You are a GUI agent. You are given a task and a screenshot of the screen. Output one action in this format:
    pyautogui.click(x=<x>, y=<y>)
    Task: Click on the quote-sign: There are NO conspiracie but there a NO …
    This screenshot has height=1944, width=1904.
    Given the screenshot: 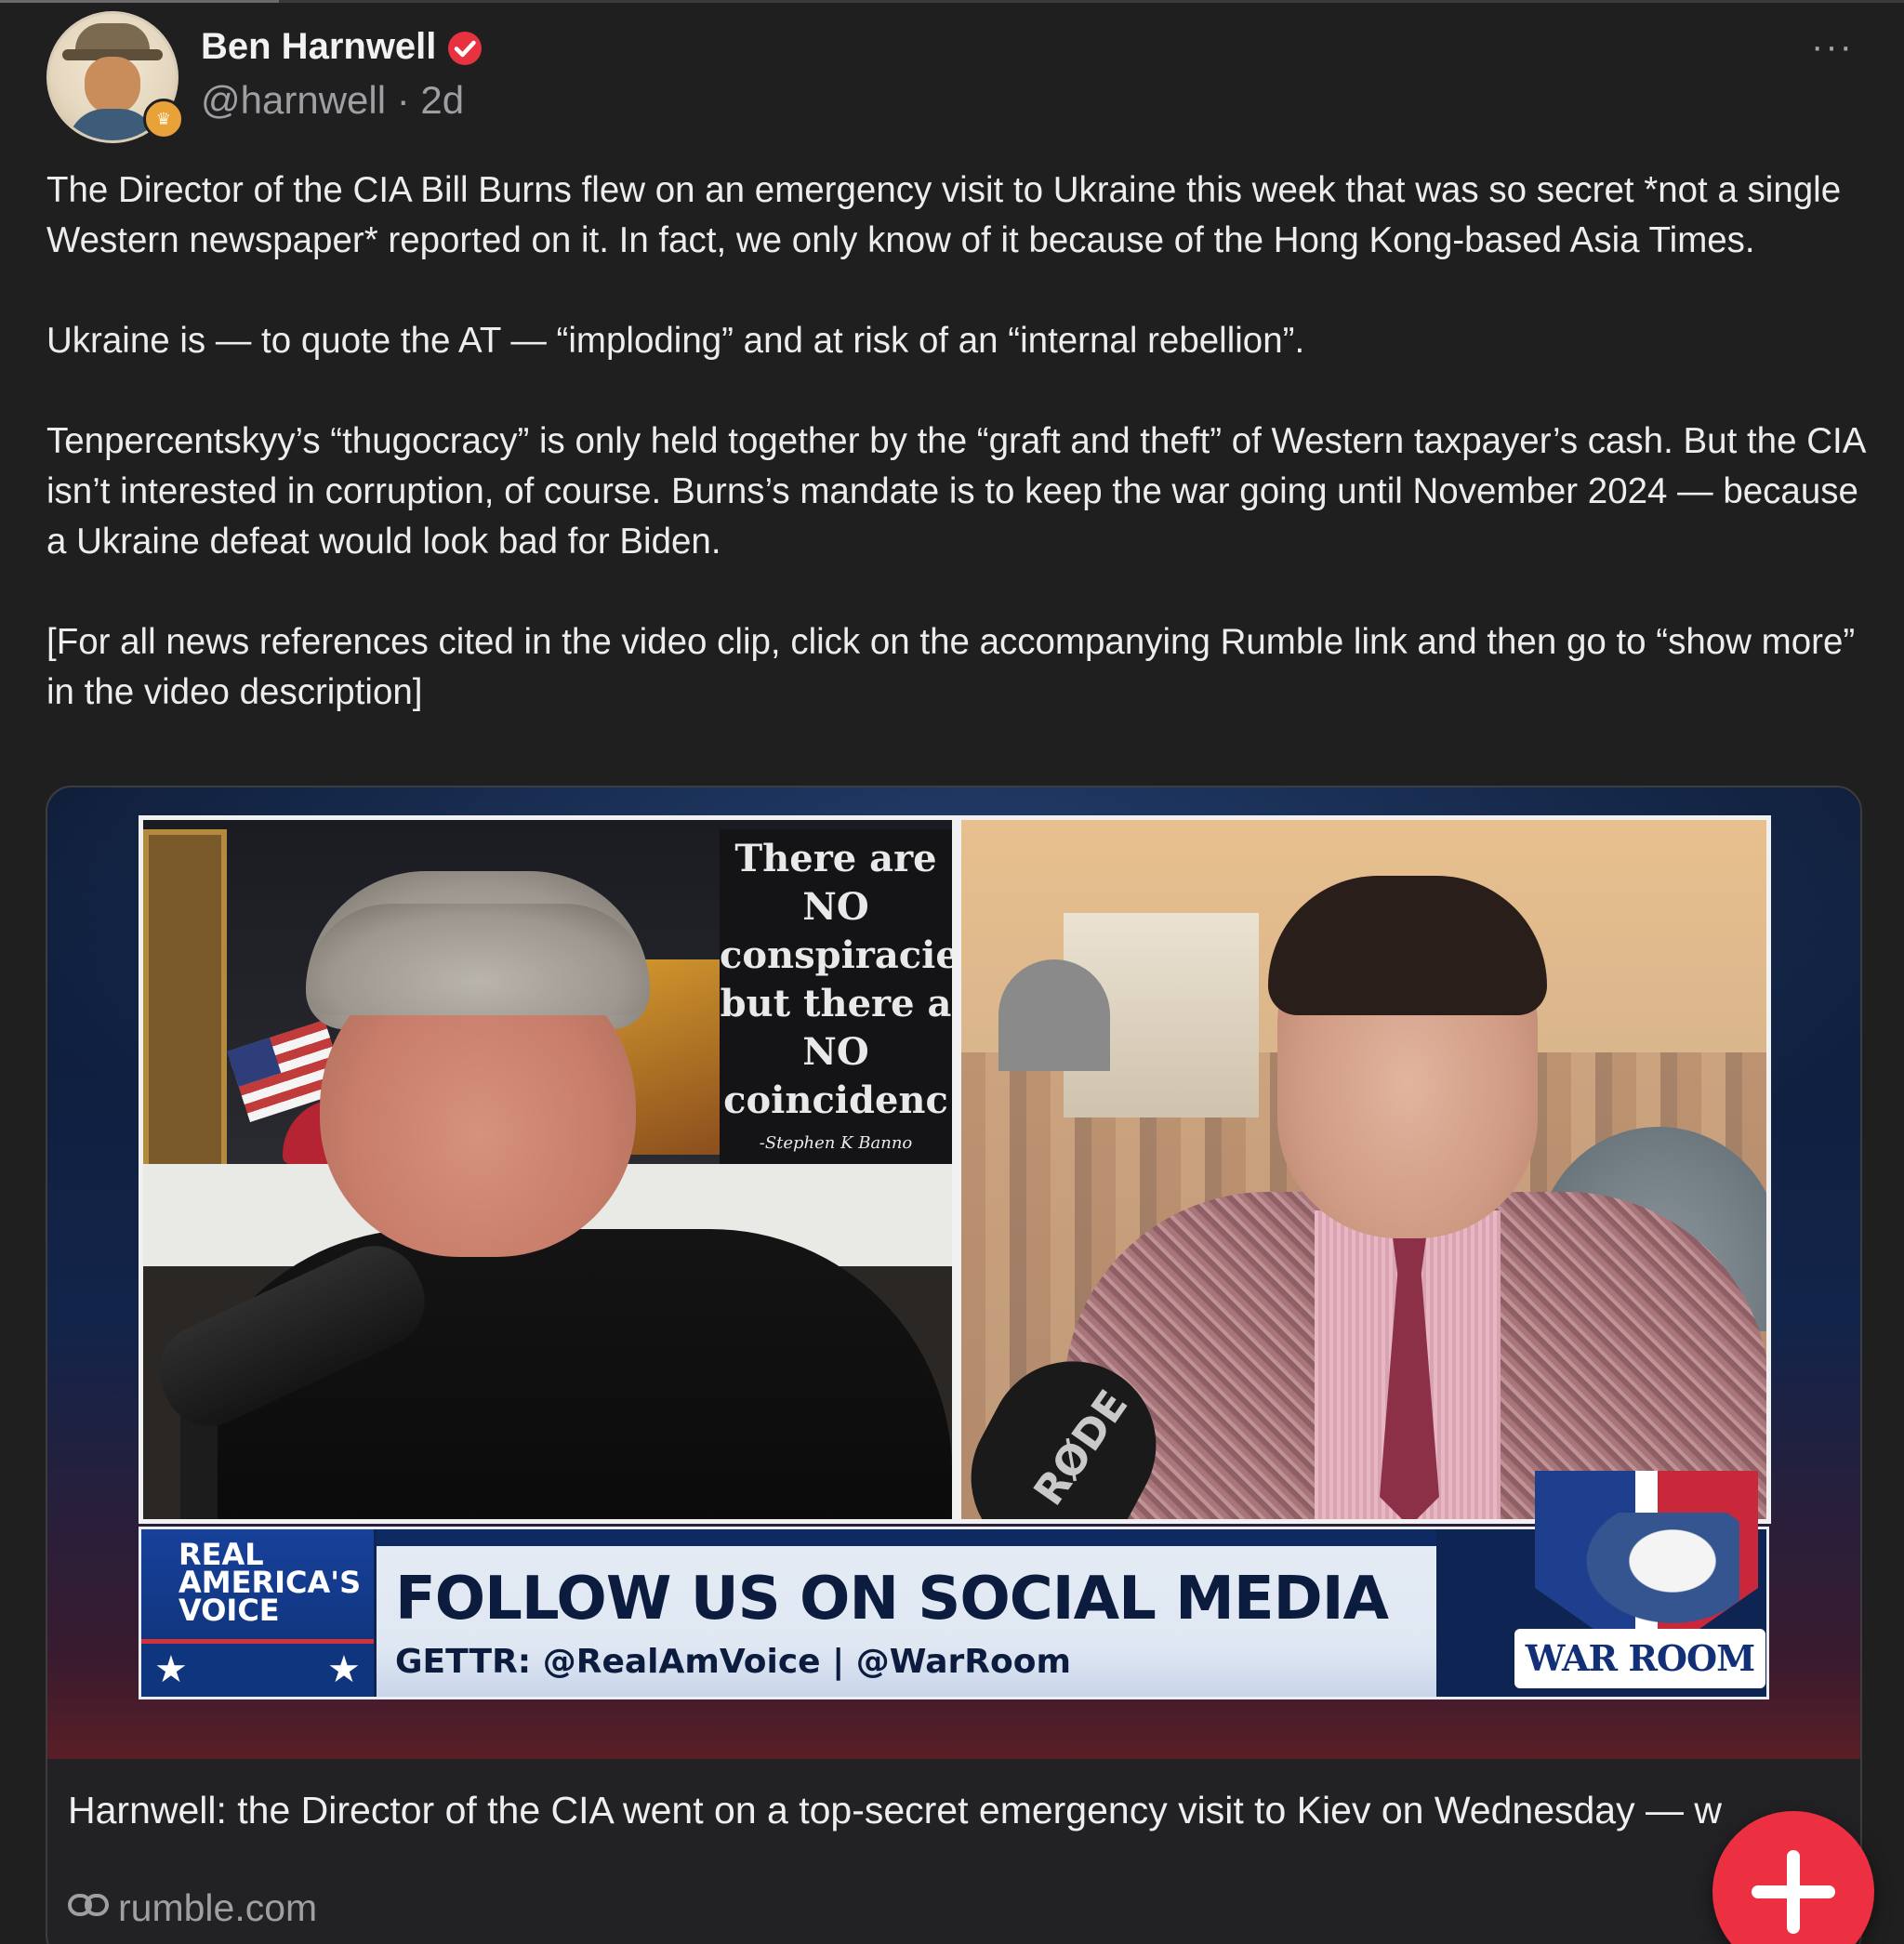 What is the action you would take?
    pyautogui.click(x=836, y=999)
    